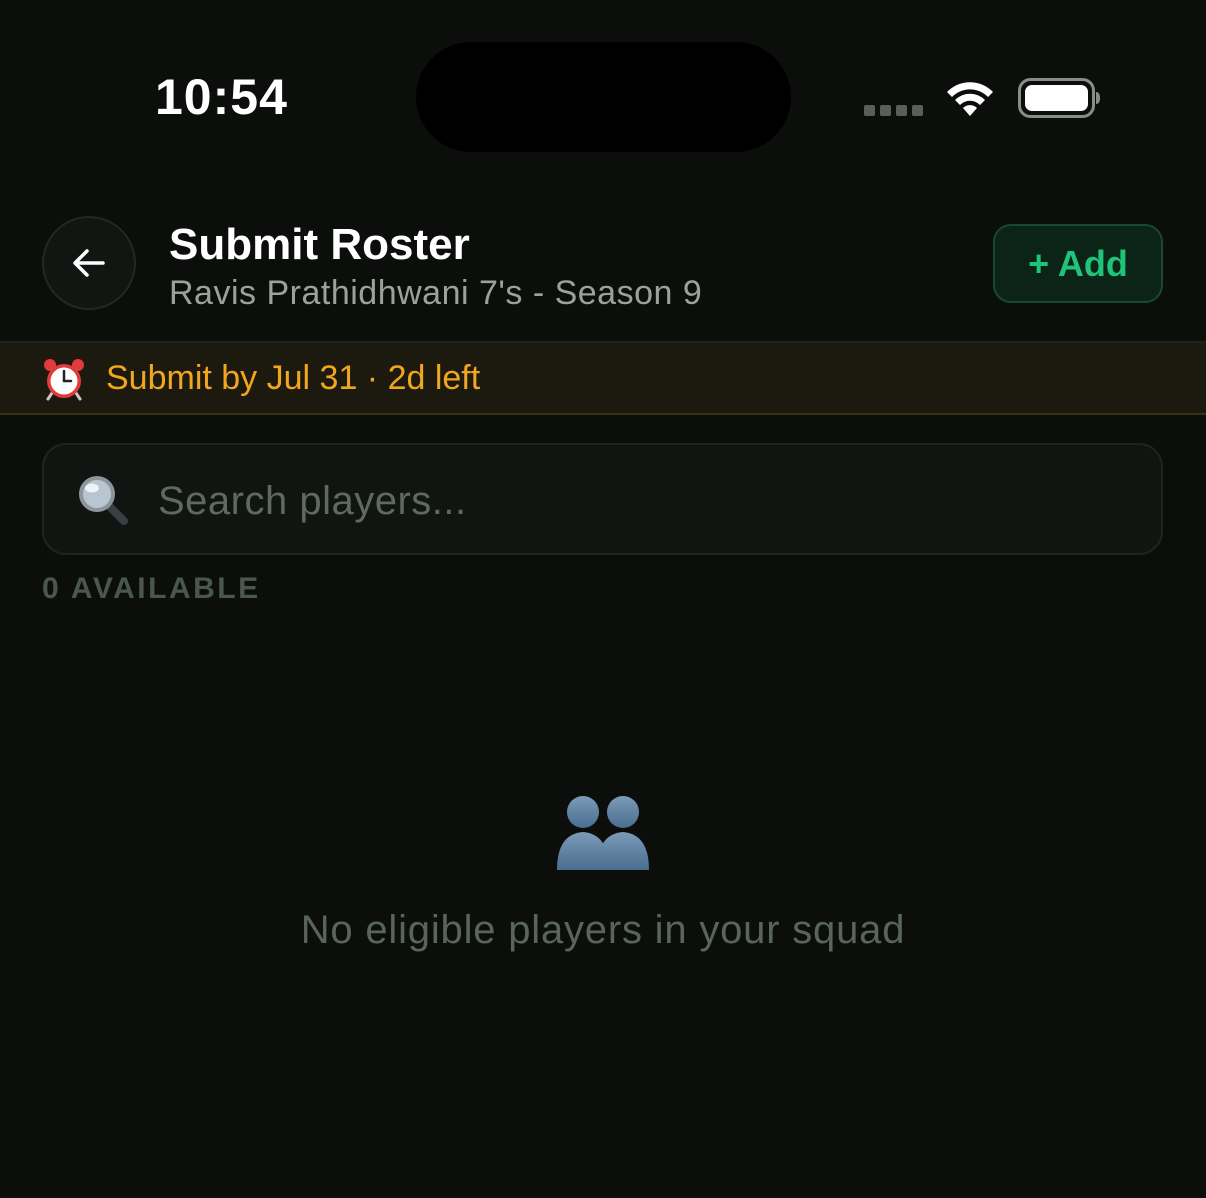 Image resolution: width=1206 pixels, height=1198 pixels. I want to click on arrow-left-icon, so click(89, 263).